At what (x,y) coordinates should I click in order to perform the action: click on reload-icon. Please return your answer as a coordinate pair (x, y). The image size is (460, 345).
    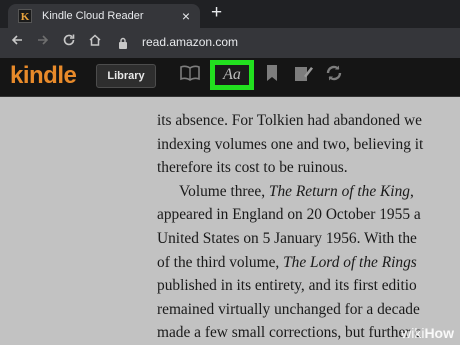
    Looking at the image, I should click on (69, 43).